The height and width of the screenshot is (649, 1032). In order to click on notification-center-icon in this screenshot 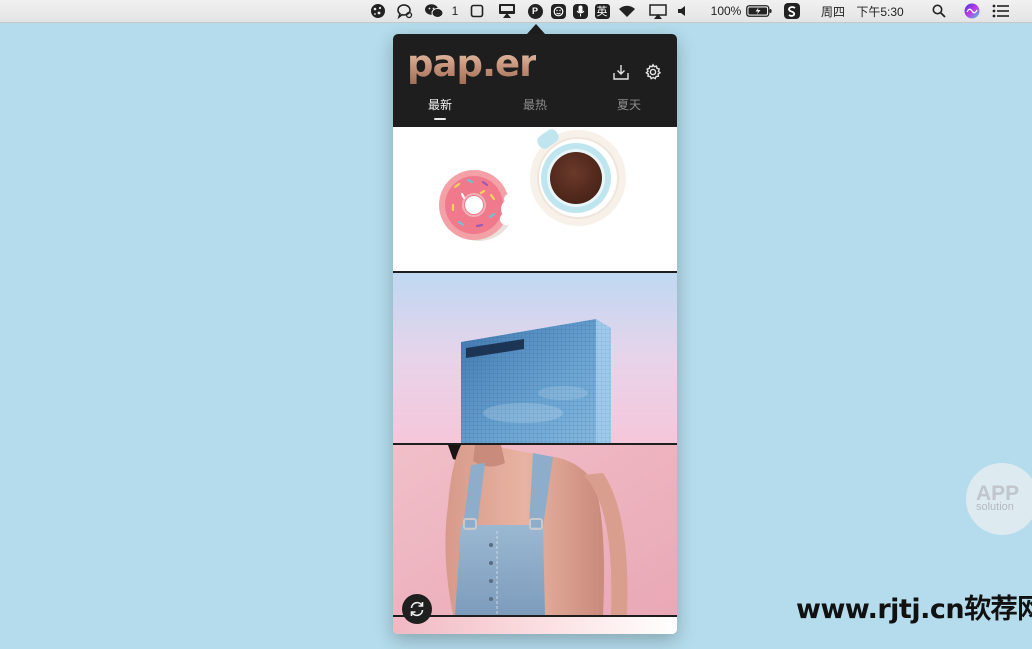, I will do `click(1001, 11)`.